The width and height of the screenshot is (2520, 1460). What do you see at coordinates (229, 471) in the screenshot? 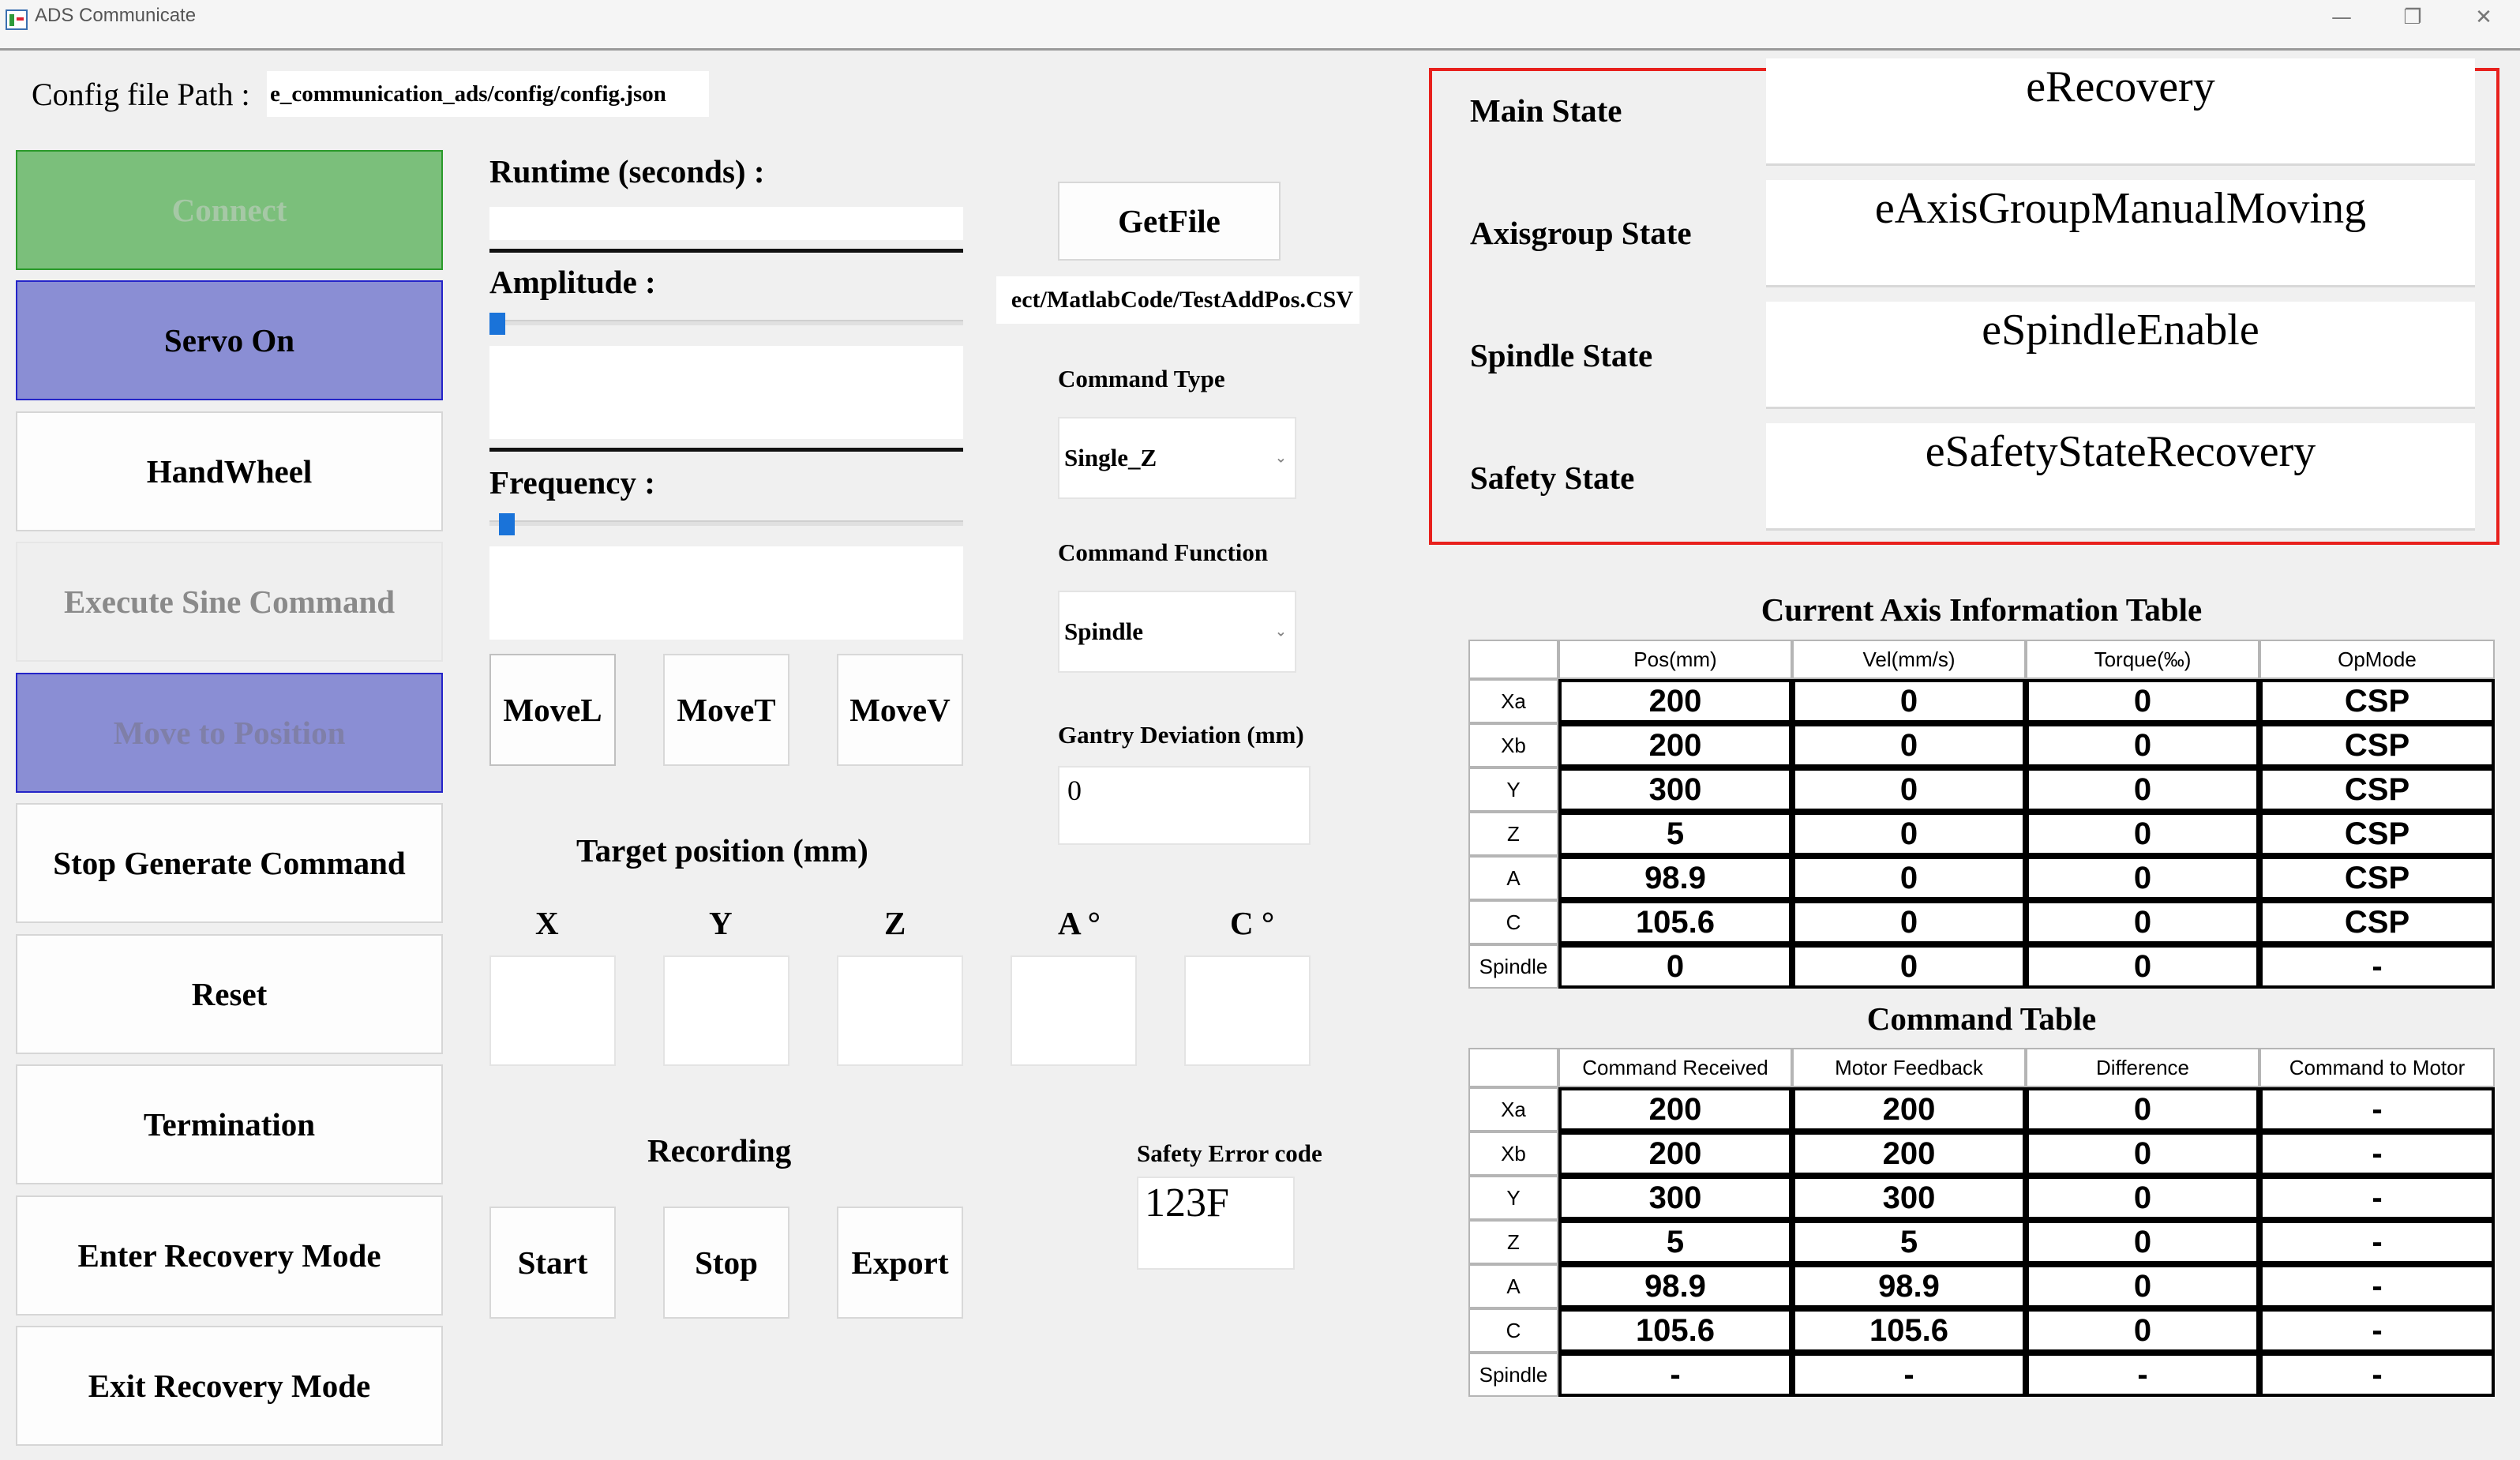
I see `handwheel-button: HandWheel` at bounding box center [229, 471].